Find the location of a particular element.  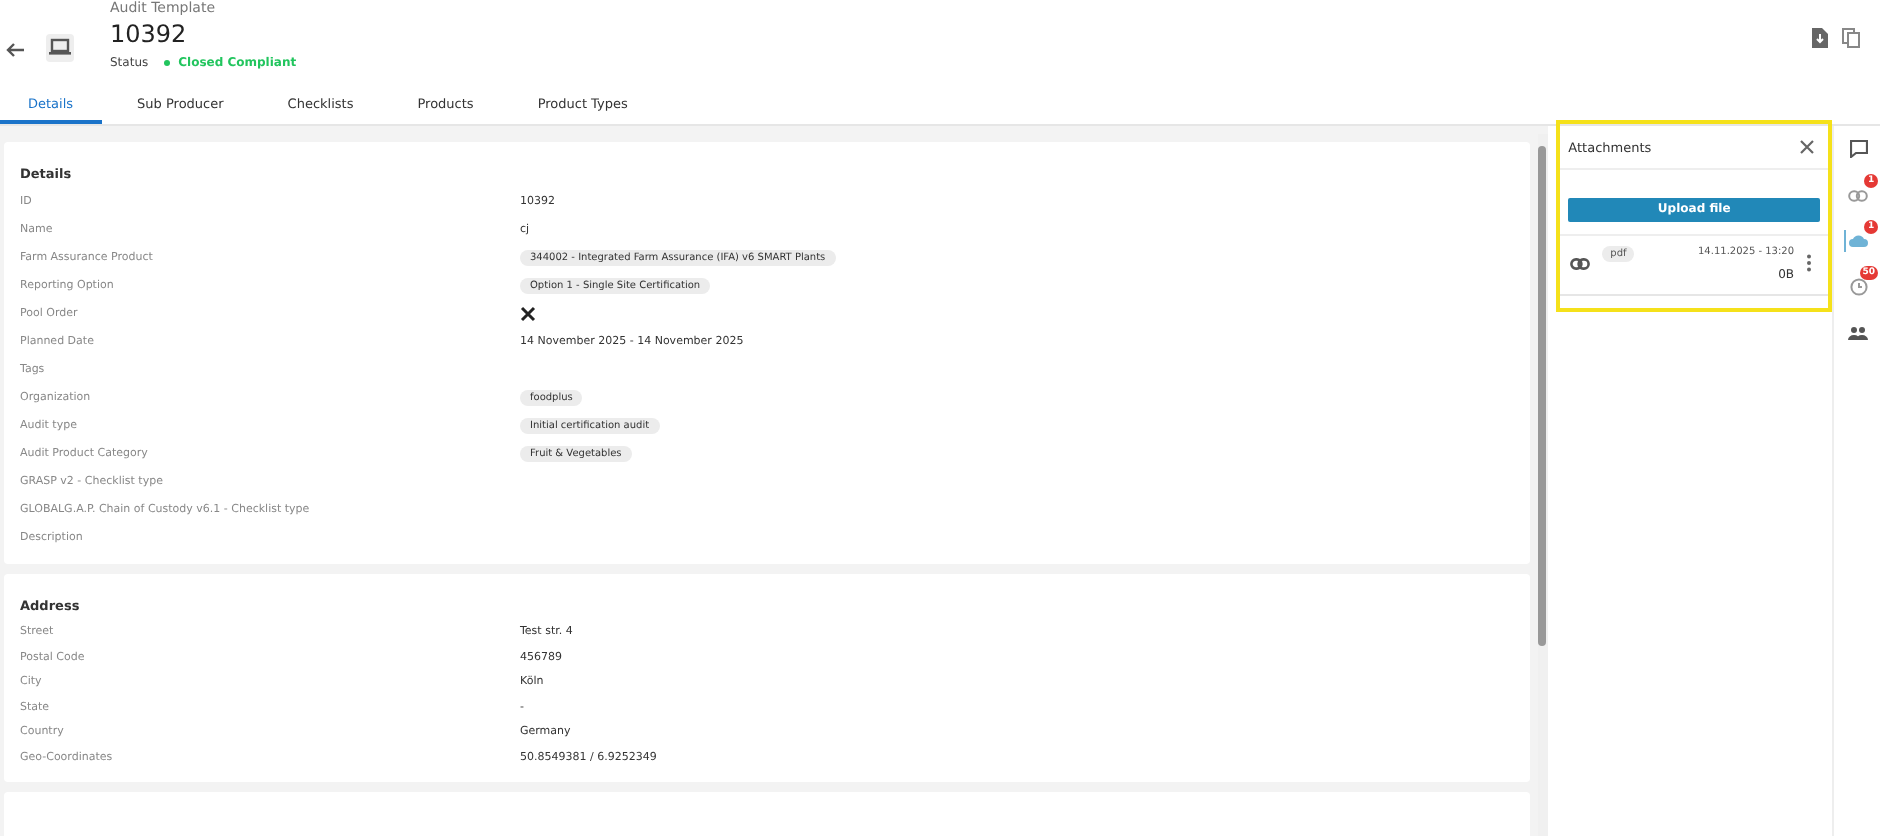

download-file-icon is located at coordinates (1820, 38).